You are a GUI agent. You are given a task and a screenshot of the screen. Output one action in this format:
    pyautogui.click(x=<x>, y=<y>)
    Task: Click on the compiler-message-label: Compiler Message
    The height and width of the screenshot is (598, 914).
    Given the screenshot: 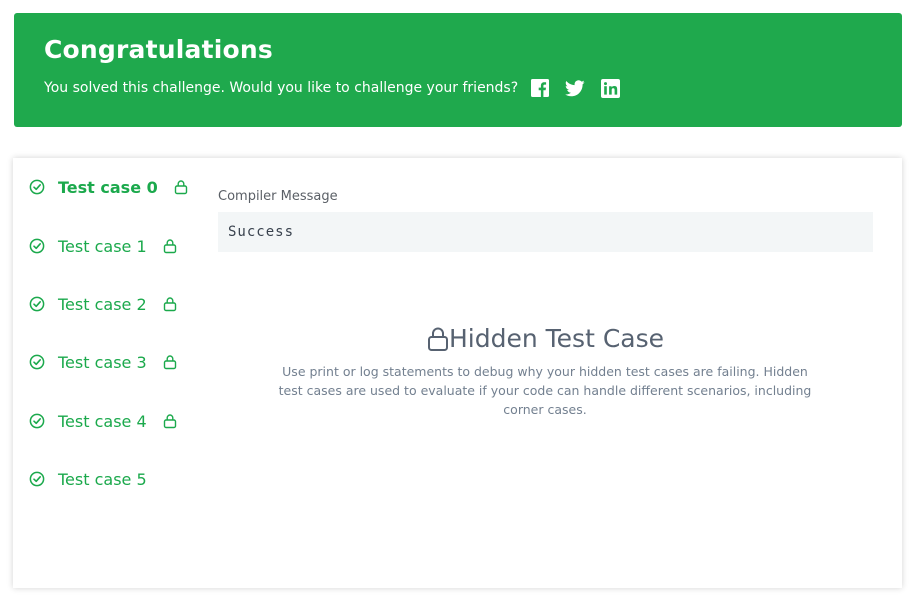 What is the action you would take?
    pyautogui.click(x=278, y=196)
    